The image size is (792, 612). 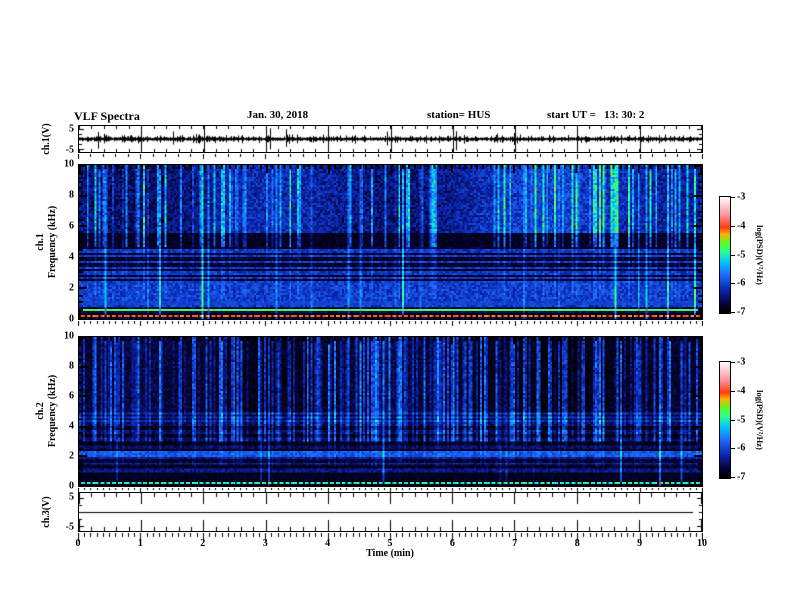 I want to click on x-tick-label: 0, so click(x=78, y=543).